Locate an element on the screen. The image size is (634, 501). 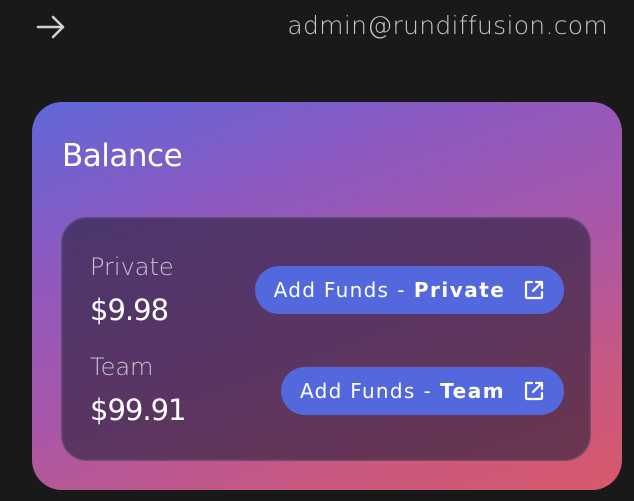
add-funds-team-button: Add Funds - Team is located at coordinates (422, 391).